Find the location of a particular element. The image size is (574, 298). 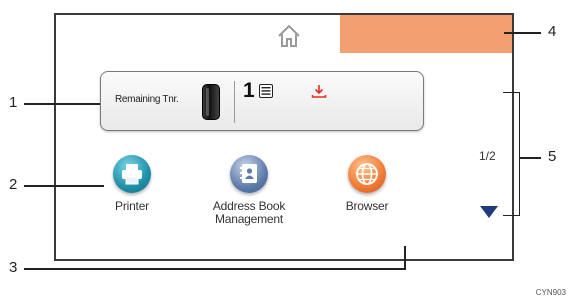

app-label: Printer is located at coordinates (132, 206).